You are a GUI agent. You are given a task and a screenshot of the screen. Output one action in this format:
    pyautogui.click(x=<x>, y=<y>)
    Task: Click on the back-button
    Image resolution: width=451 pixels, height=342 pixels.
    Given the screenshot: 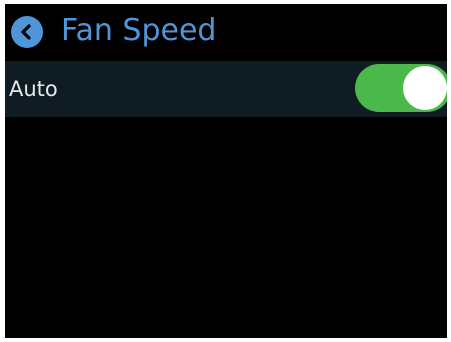 What is the action you would take?
    pyautogui.click(x=27, y=32)
    